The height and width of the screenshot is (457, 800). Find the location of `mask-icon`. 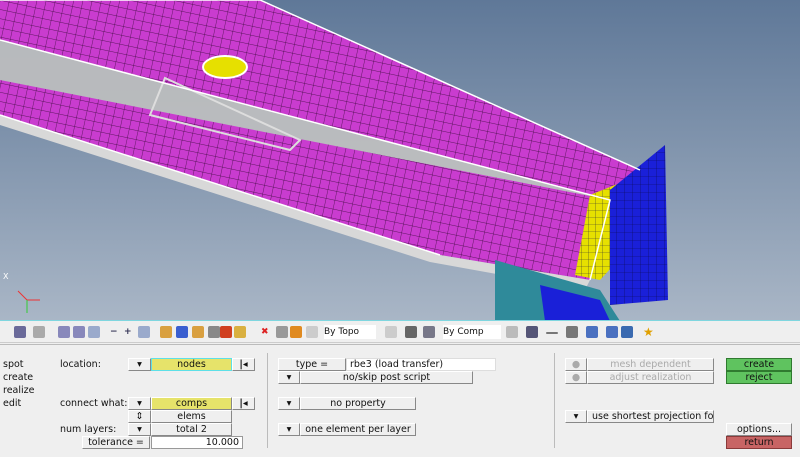

mask-icon is located at coordinates (214, 332).